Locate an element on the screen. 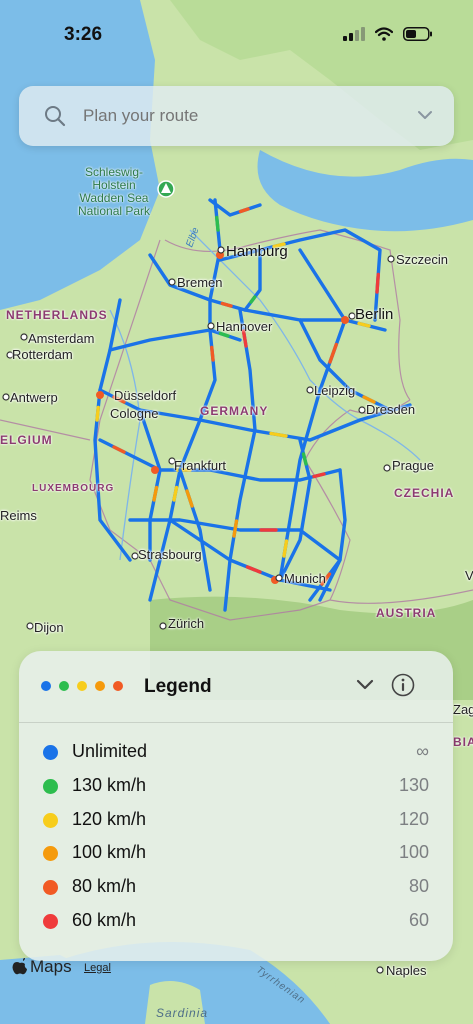 The width and height of the screenshot is (473, 1024). maps-logo: Maps is located at coordinates (42, 967).